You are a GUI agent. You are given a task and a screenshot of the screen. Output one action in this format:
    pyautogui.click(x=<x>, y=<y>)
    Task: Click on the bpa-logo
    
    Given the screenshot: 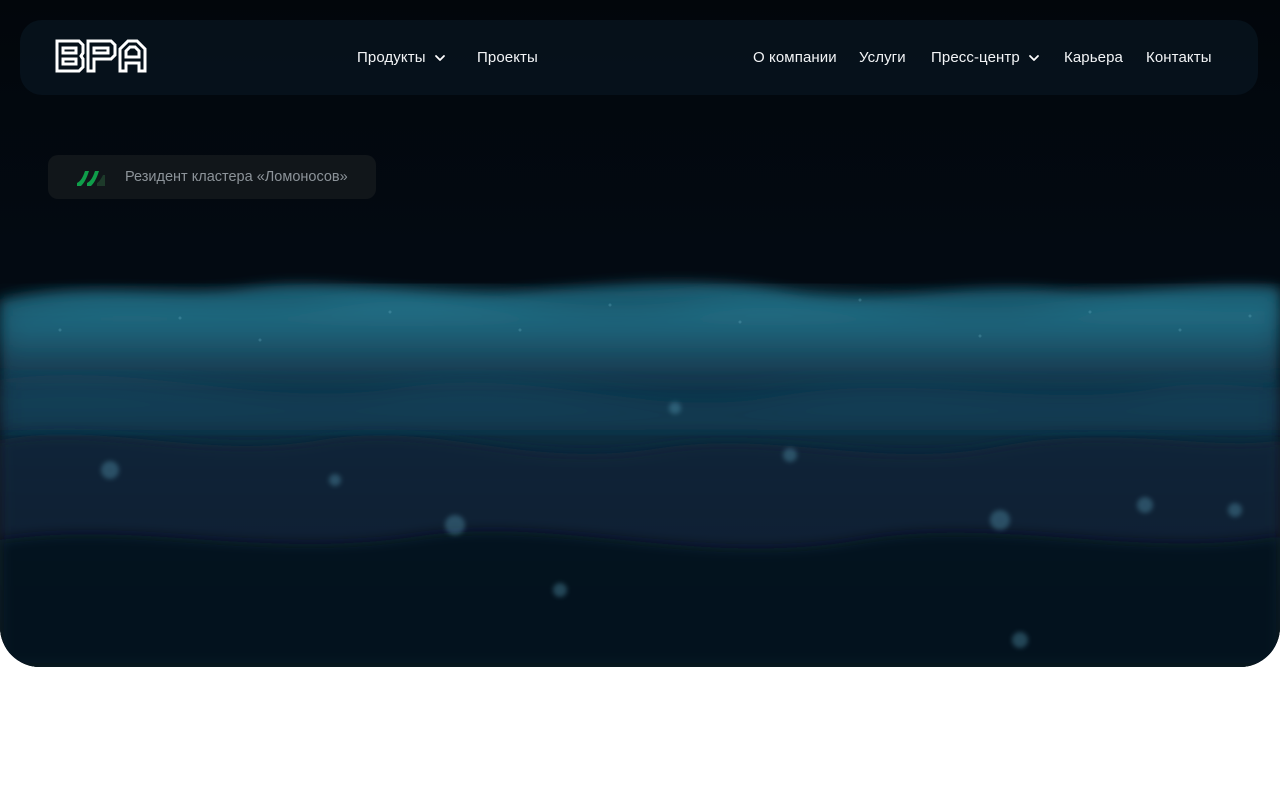 What is the action you would take?
    pyautogui.click(x=101, y=56)
    